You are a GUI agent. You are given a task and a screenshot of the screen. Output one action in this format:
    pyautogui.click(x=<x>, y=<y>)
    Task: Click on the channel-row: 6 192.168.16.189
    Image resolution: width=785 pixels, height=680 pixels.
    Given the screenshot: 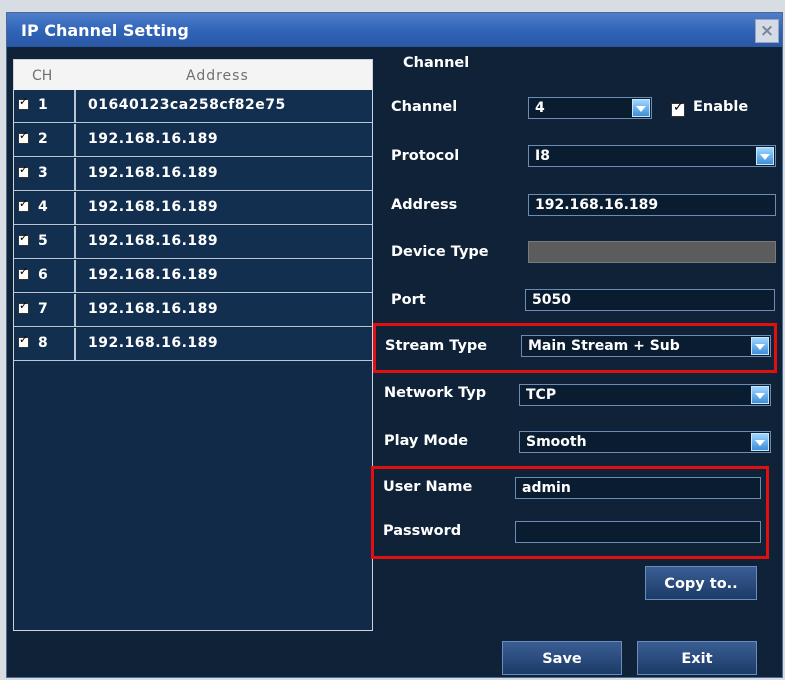 What is the action you would take?
    pyautogui.click(x=193, y=276)
    